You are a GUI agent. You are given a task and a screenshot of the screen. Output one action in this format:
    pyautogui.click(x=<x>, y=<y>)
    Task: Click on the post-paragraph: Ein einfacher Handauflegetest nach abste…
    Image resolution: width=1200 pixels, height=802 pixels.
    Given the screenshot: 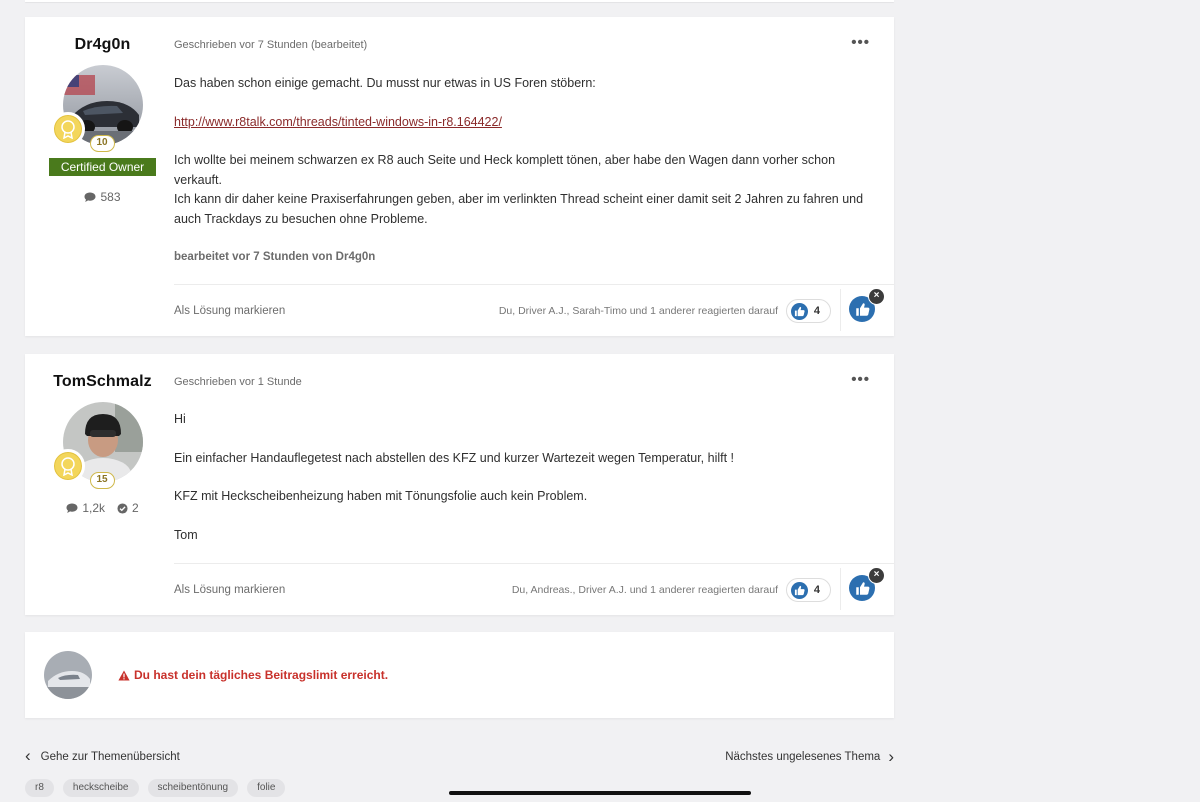 What is the action you would take?
    pyautogui.click(x=454, y=457)
    